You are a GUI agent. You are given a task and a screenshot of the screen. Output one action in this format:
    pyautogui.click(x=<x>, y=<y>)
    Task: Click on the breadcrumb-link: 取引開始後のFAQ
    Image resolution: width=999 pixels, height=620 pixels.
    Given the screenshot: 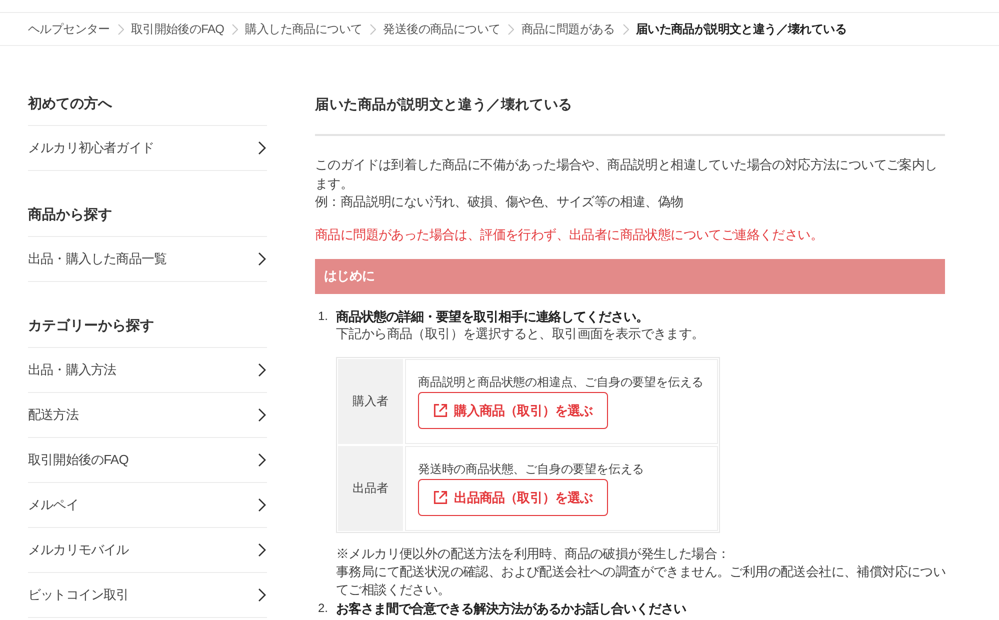 What is the action you would take?
    pyautogui.click(x=177, y=29)
    